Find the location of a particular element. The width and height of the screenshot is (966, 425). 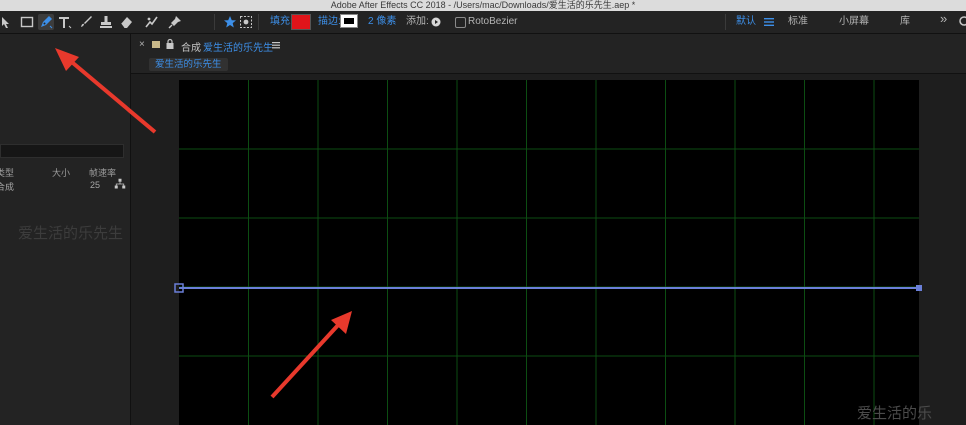

stroke-width-value: 2 像素 is located at coordinates (382, 22).